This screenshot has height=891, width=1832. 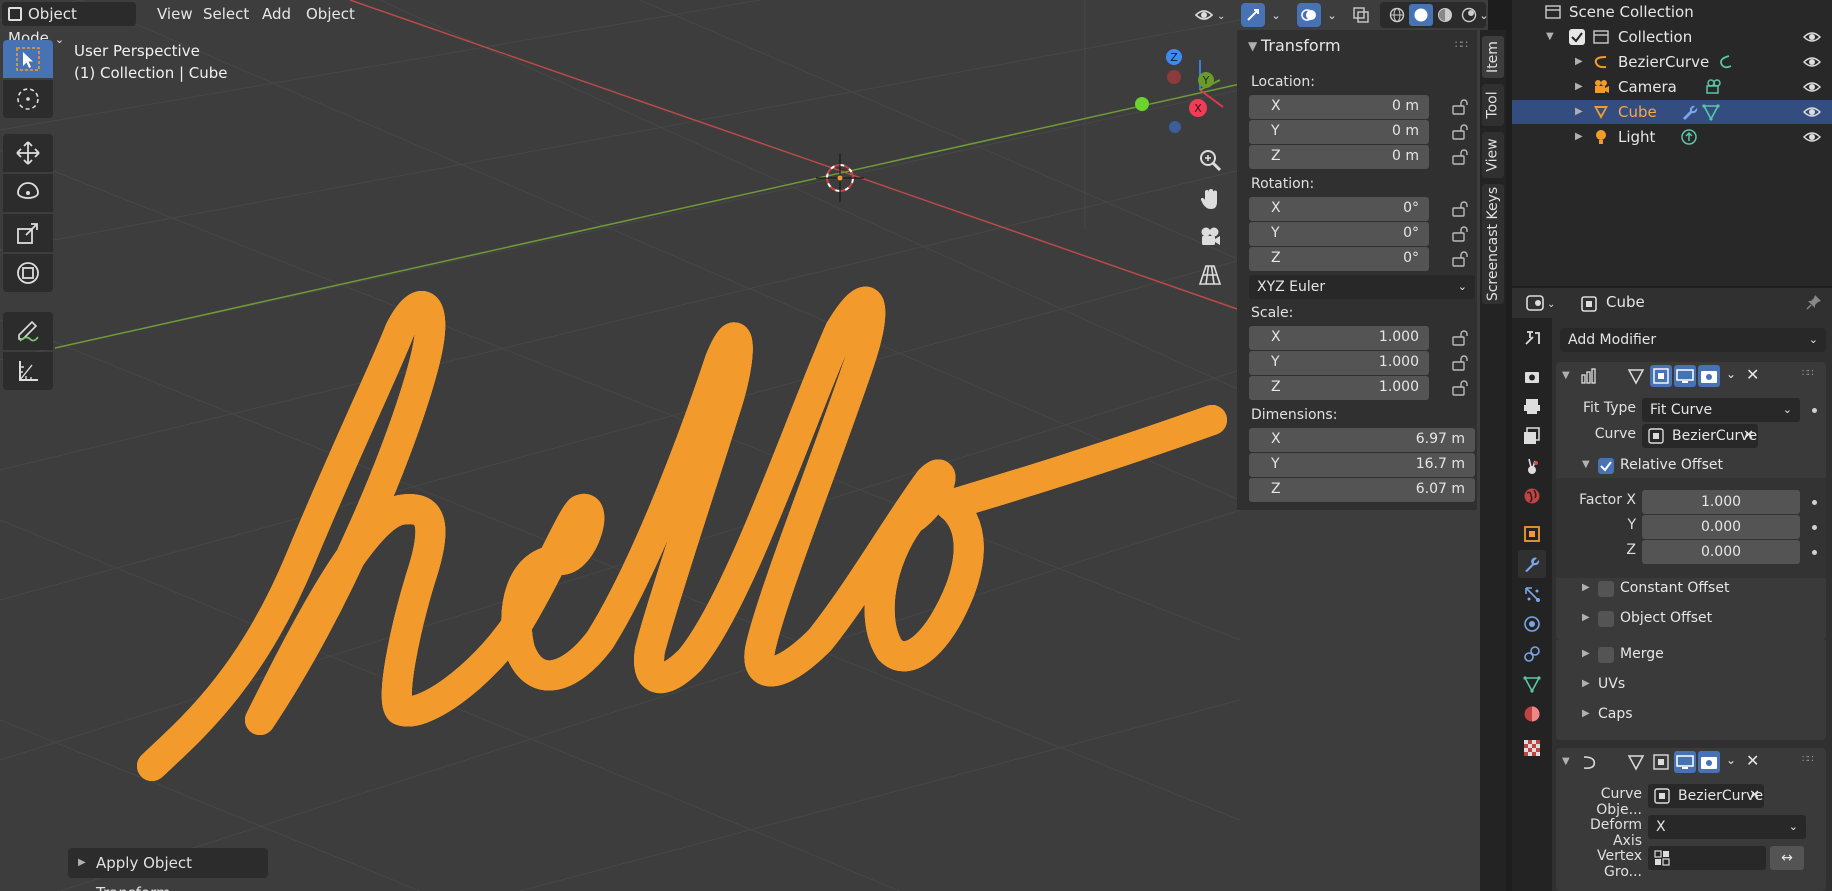 What do you see at coordinates (1532, 564) in the screenshot?
I see `modifier-tab-icon` at bounding box center [1532, 564].